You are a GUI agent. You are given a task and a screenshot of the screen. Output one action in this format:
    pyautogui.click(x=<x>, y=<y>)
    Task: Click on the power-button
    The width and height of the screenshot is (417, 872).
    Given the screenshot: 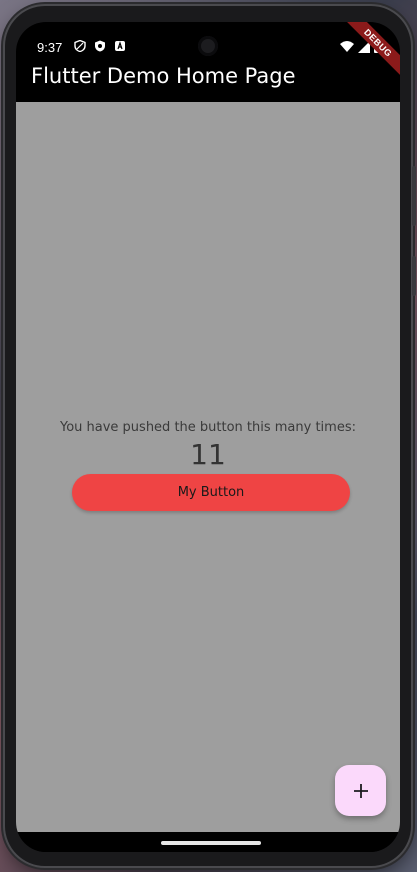 What is the action you would take?
    pyautogui.click(x=414, y=276)
    